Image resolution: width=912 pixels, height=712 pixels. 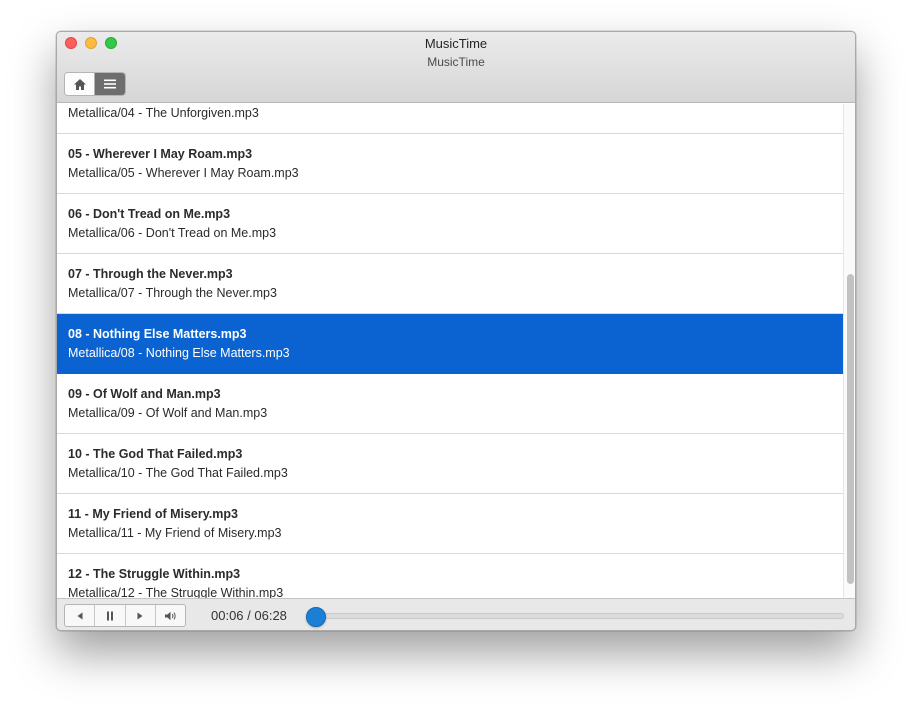 What do you see at coordinates (175, 533) in the screenshot?
I see `track-path: Metallica/11 - My Friend of Misery.mp3` at bounding box center [175, 533].